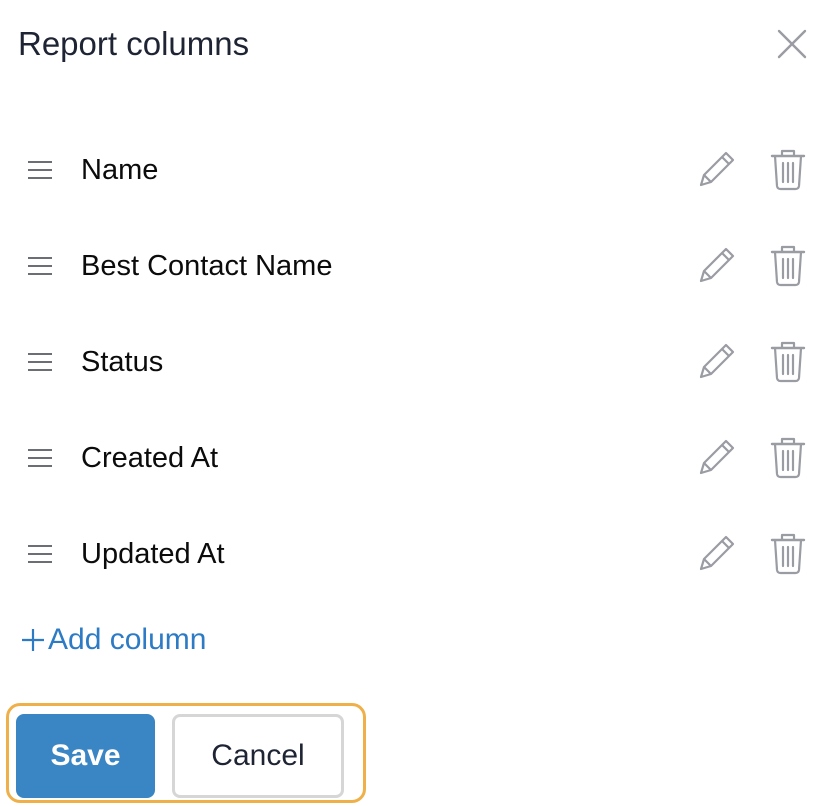 Image resolution: width=834 pixels, height=806 pixels. What do you see at coordinates (122, 362) in the screenshot?
I see `column-label: Status` at bounding box center [122, 362].